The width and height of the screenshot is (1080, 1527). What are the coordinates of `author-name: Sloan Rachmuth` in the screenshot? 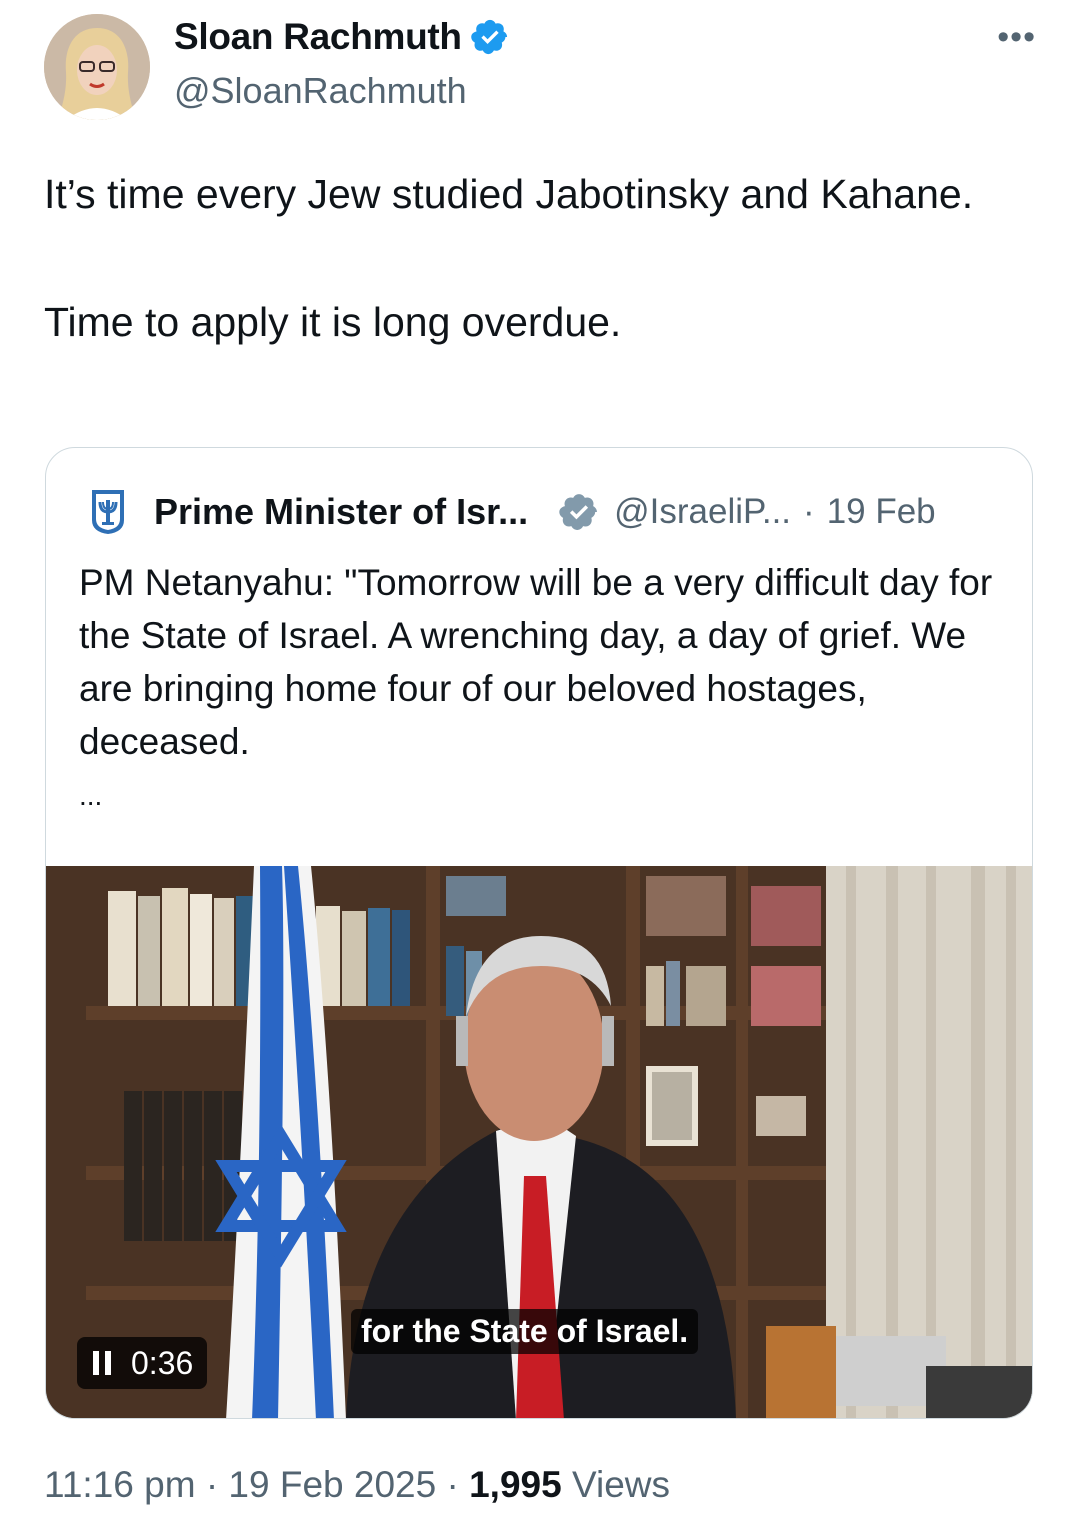 It's located at (342, 37).